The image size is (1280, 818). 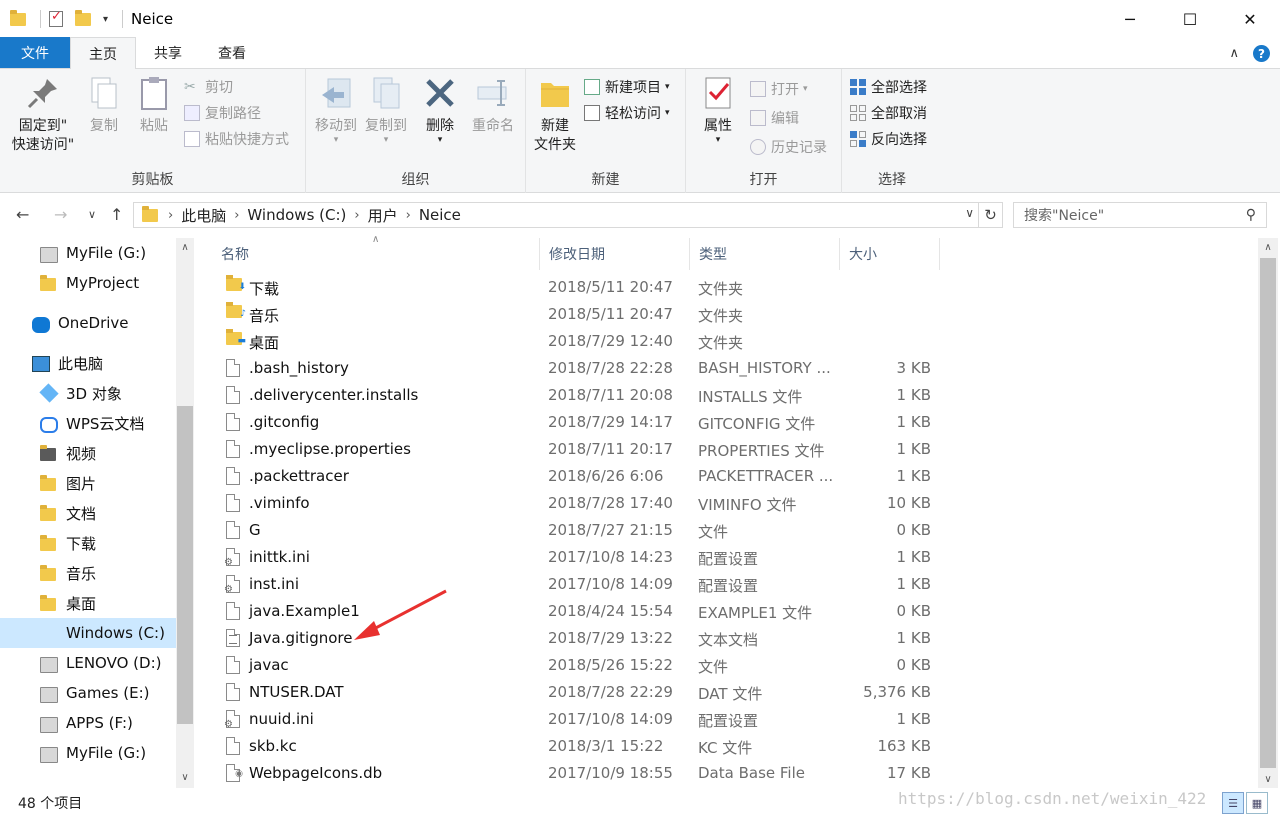 I want to click on file-row: ⬇ 下载 2018/5/11 20:47 文件夹, so click(x=678, y=287).